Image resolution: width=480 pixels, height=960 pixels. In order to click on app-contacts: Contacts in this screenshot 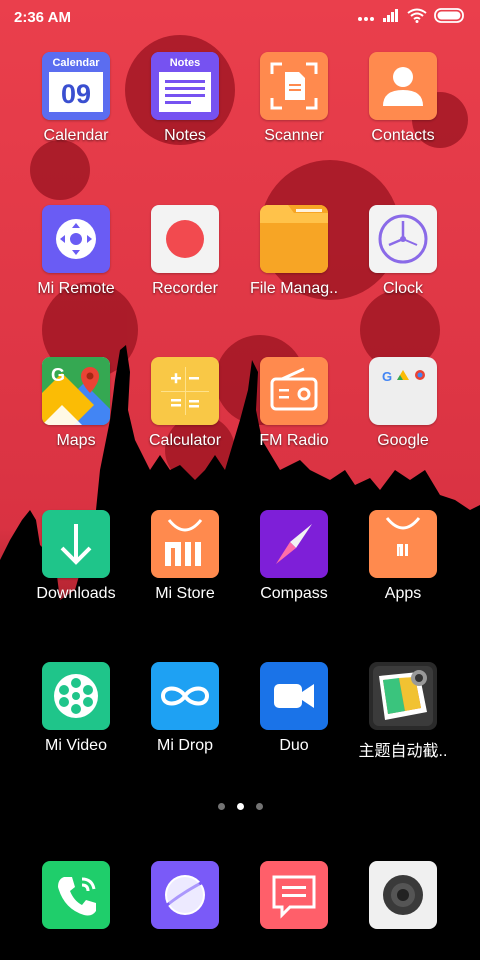, I will do `click(403, 98)`.